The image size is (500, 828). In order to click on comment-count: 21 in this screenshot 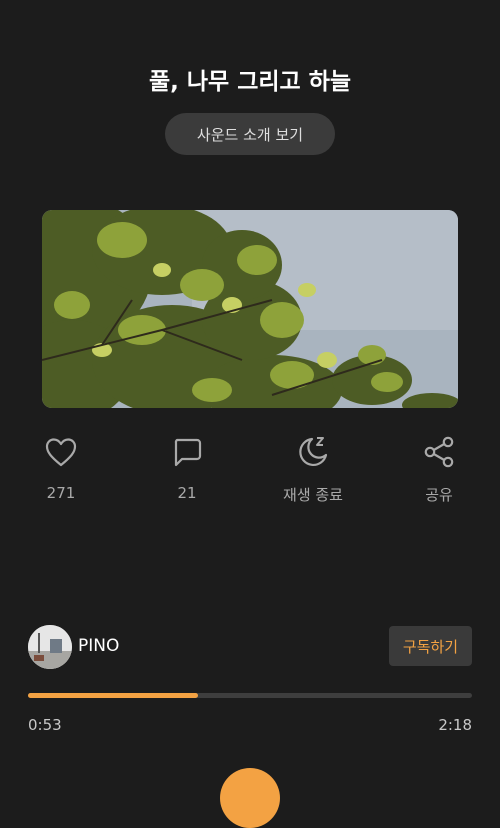, I will do `click(187, 493)`.